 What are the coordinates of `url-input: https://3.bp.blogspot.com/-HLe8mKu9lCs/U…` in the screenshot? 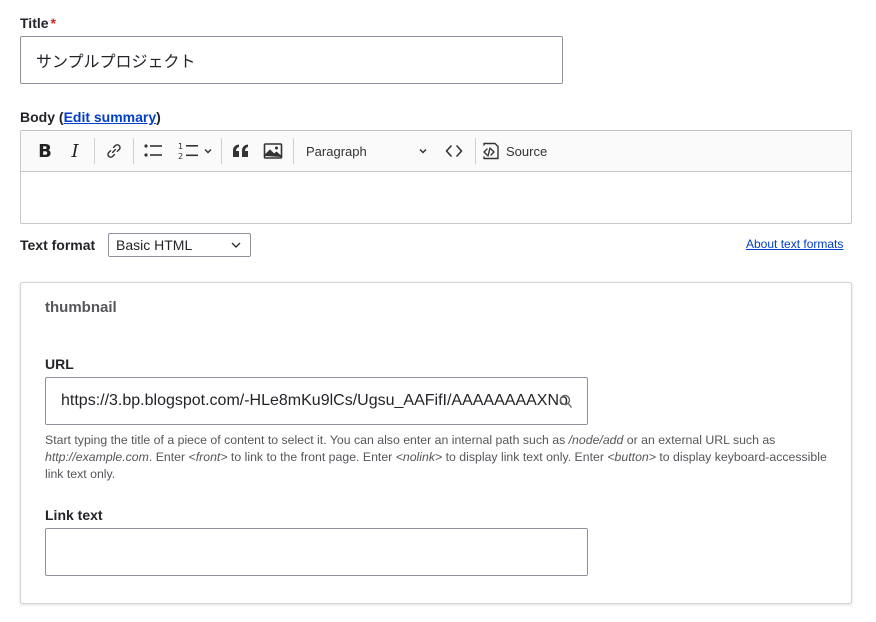 It's located at (316, 401).